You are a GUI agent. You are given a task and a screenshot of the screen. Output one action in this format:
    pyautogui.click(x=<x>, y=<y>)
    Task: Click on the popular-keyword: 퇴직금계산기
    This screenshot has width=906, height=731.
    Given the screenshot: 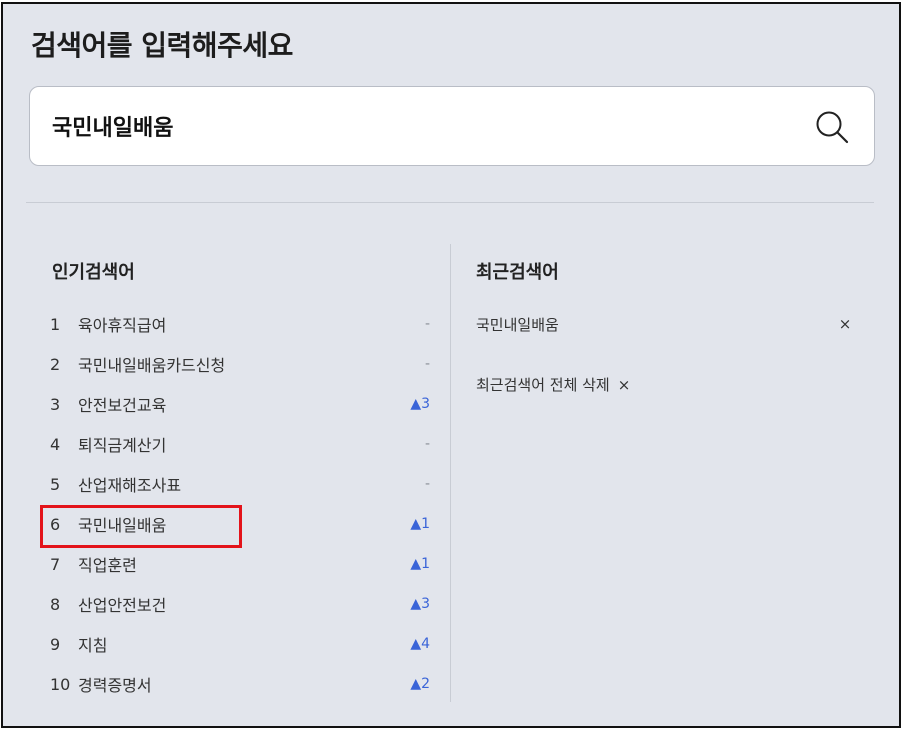 What is the action you would take?
    pyautogui.click(x=234, y=444)
    